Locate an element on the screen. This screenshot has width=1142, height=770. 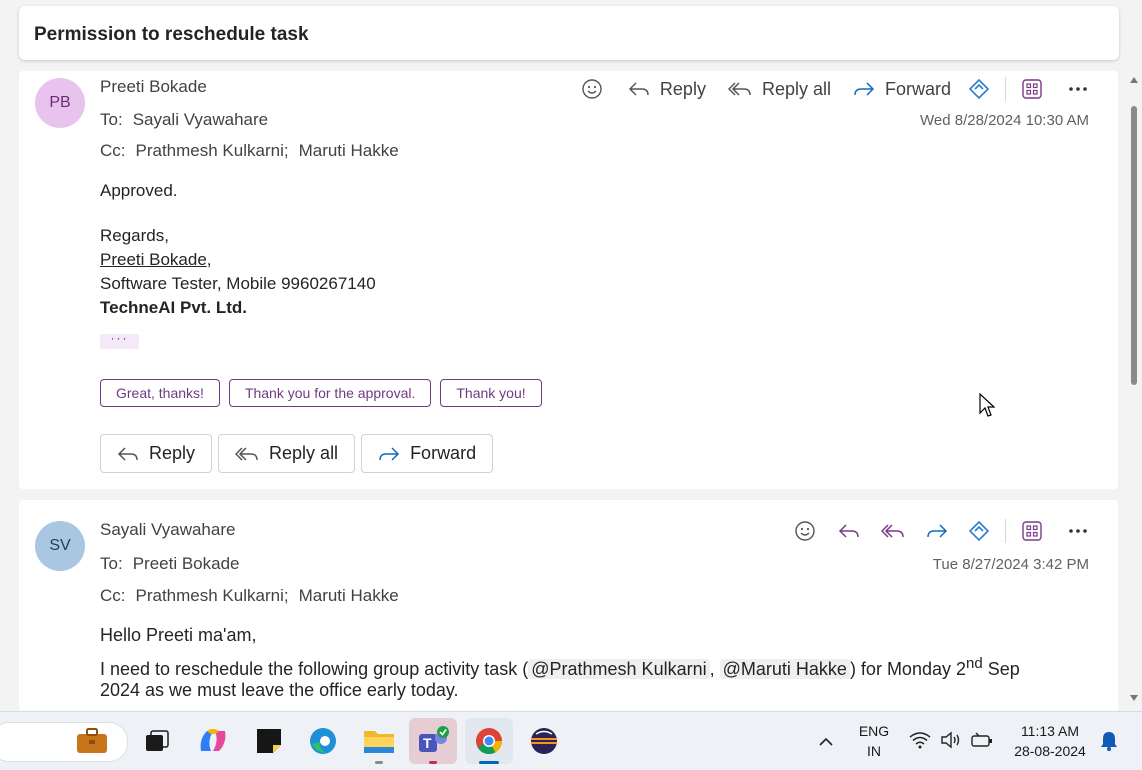
file-explorer-icon is located at coordinates (379, 741).